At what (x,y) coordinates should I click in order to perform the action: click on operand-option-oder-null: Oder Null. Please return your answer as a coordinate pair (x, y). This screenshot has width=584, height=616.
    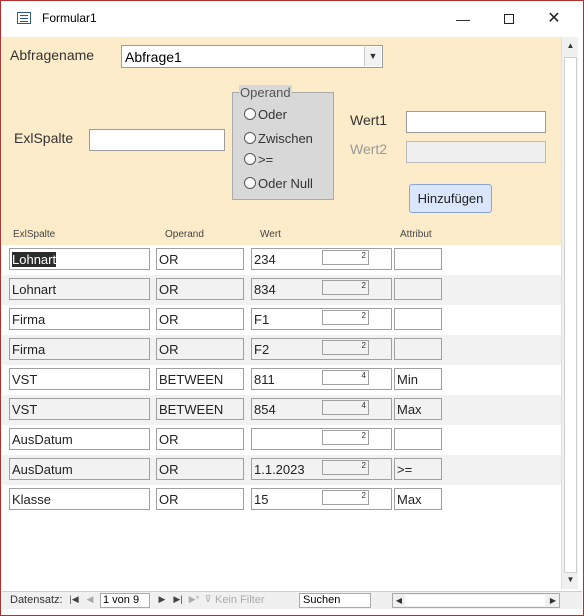
    Looking at the image, I should click on (278, 185).